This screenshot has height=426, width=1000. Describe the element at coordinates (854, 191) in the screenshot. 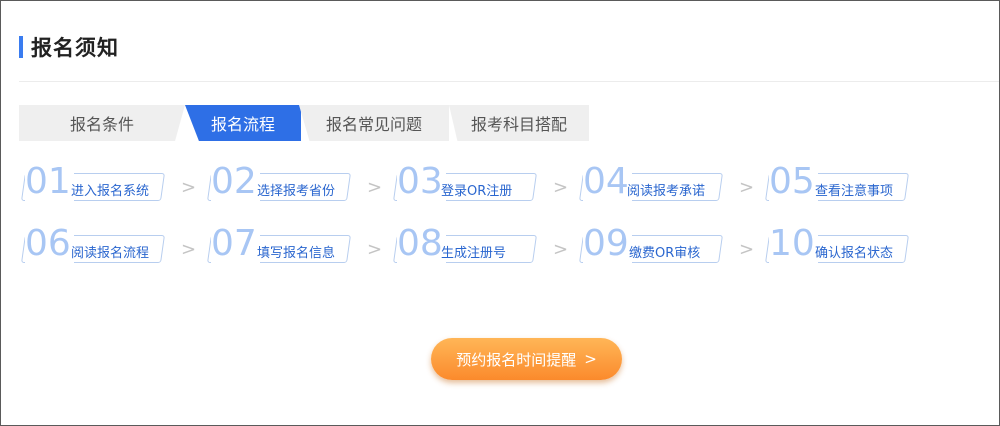

I see `step-label: 查看注意事项` at that location.